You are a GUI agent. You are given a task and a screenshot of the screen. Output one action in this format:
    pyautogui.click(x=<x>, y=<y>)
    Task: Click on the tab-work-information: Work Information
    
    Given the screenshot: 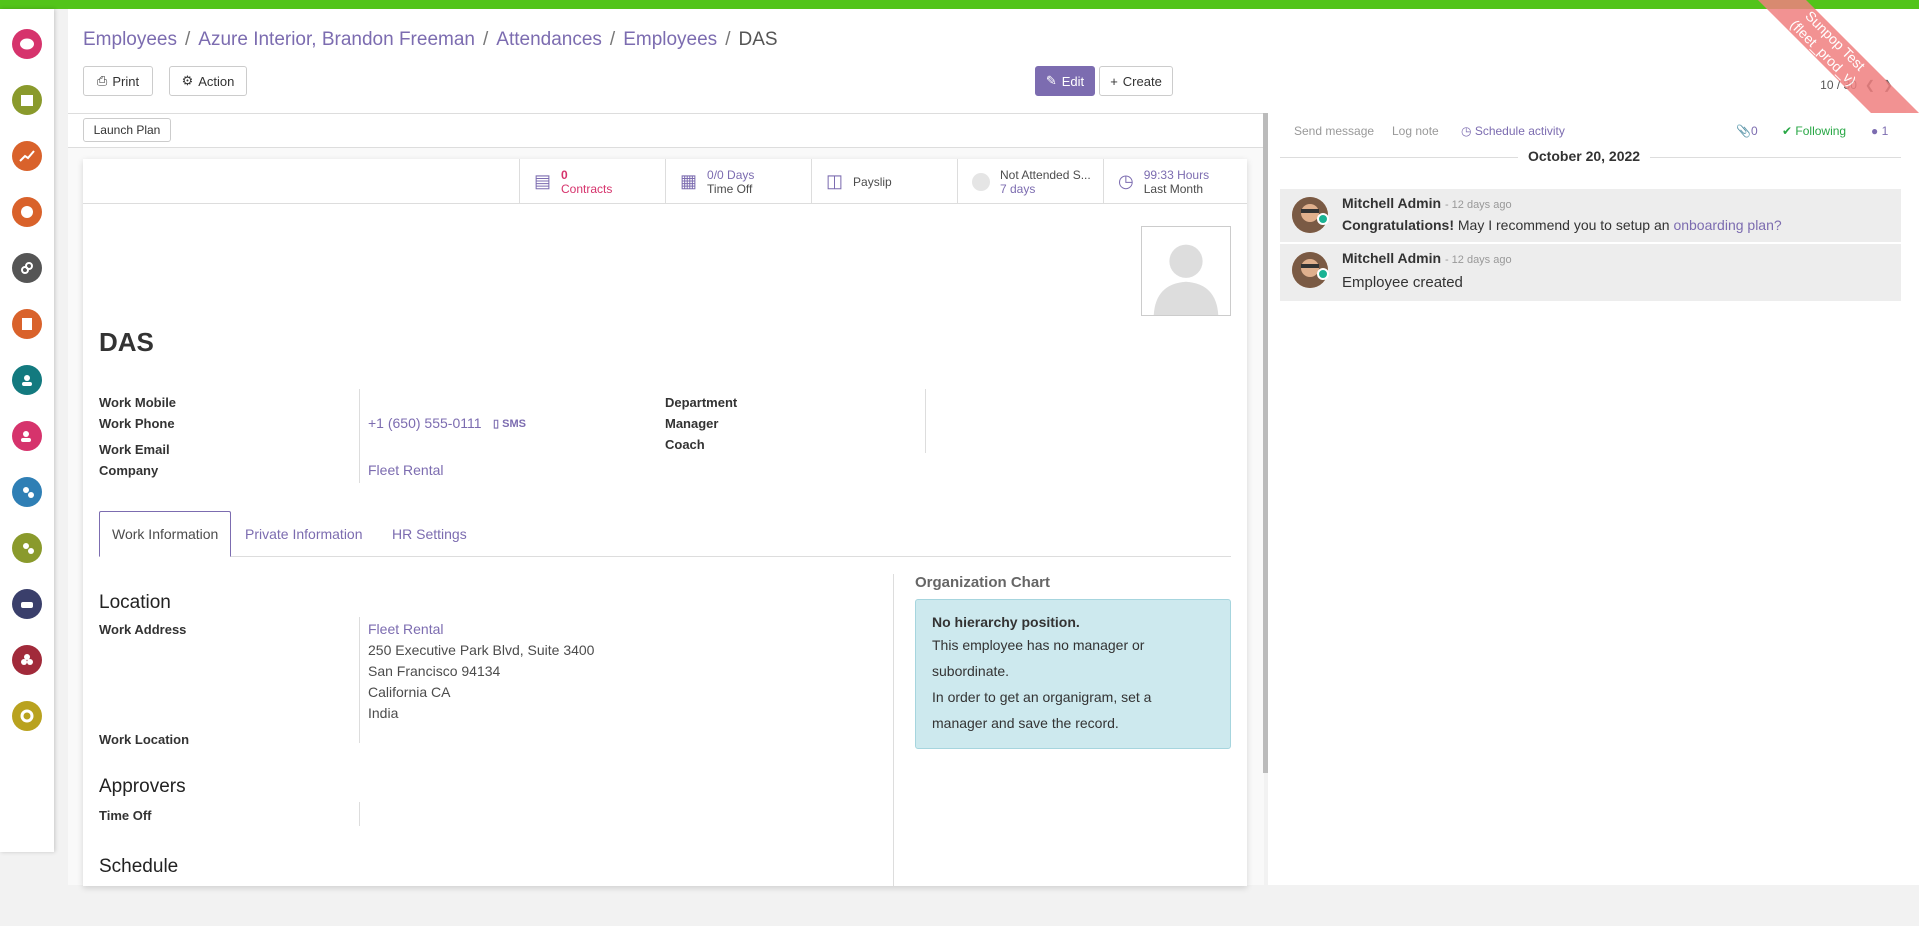 What is the action you would take?
    pyautogui.click(x=165, y=534)
    